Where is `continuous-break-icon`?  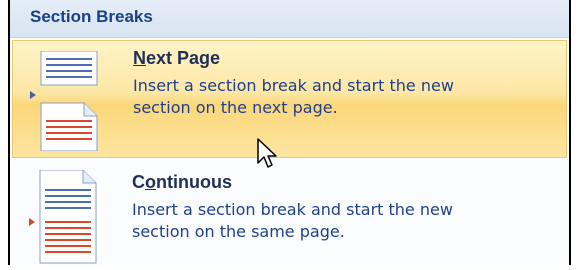 continuous-break-icon is located at coordinates (63, 217).